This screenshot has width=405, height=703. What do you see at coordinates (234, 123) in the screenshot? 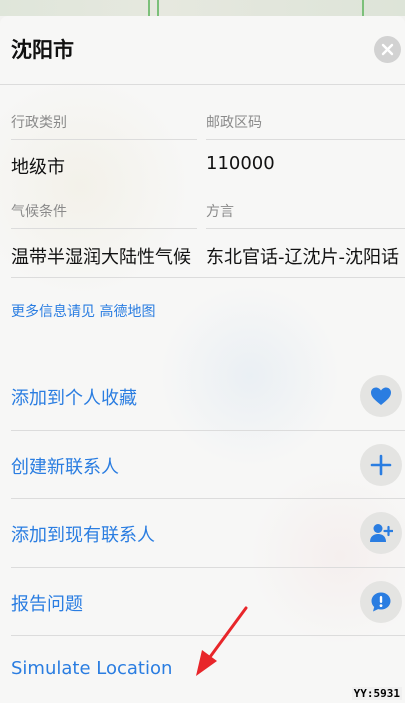
I see `postal-code-label: 邮政区码` at bounding box center [234, 123].